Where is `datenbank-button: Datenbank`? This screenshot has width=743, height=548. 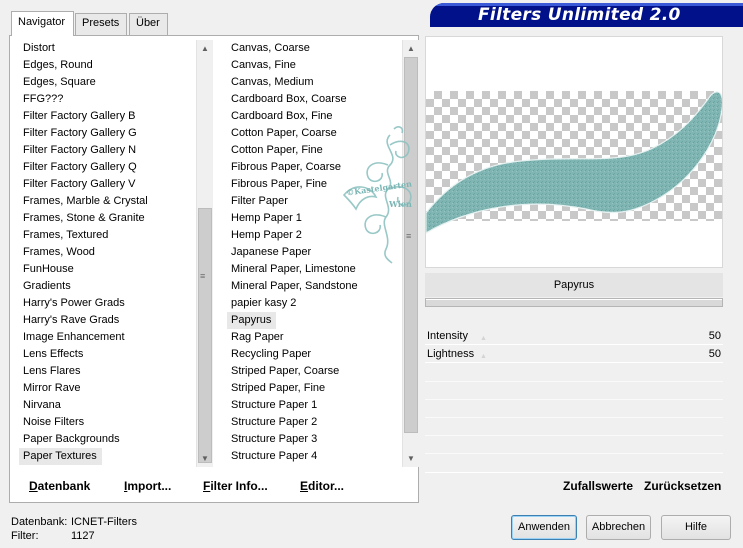
datenbank-button: Datenbank is located at coordinates (59, 486).